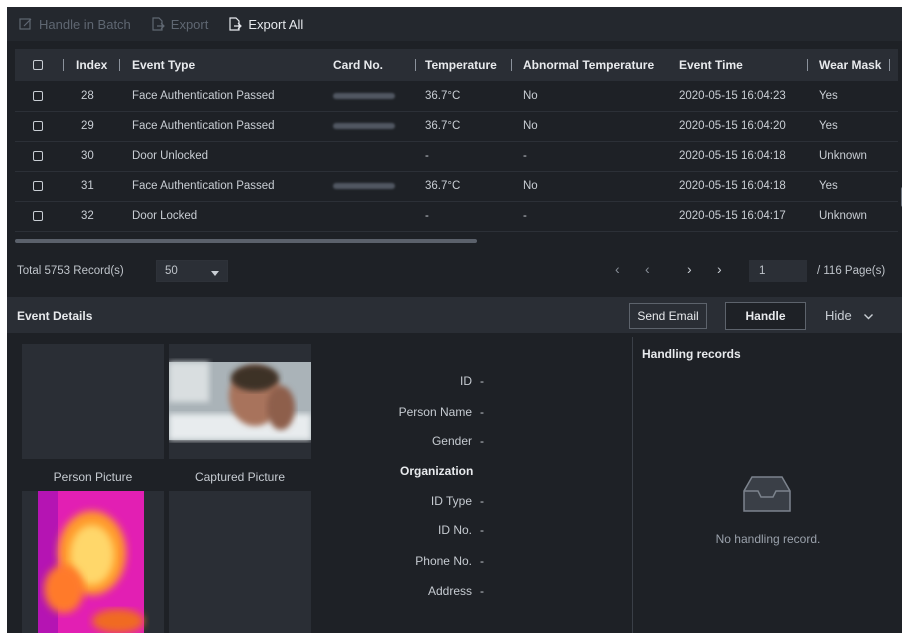 The width and height of the screenshot is (908, 633). I want to click on total-pages: / 116 Page(s), so click(851, 271).